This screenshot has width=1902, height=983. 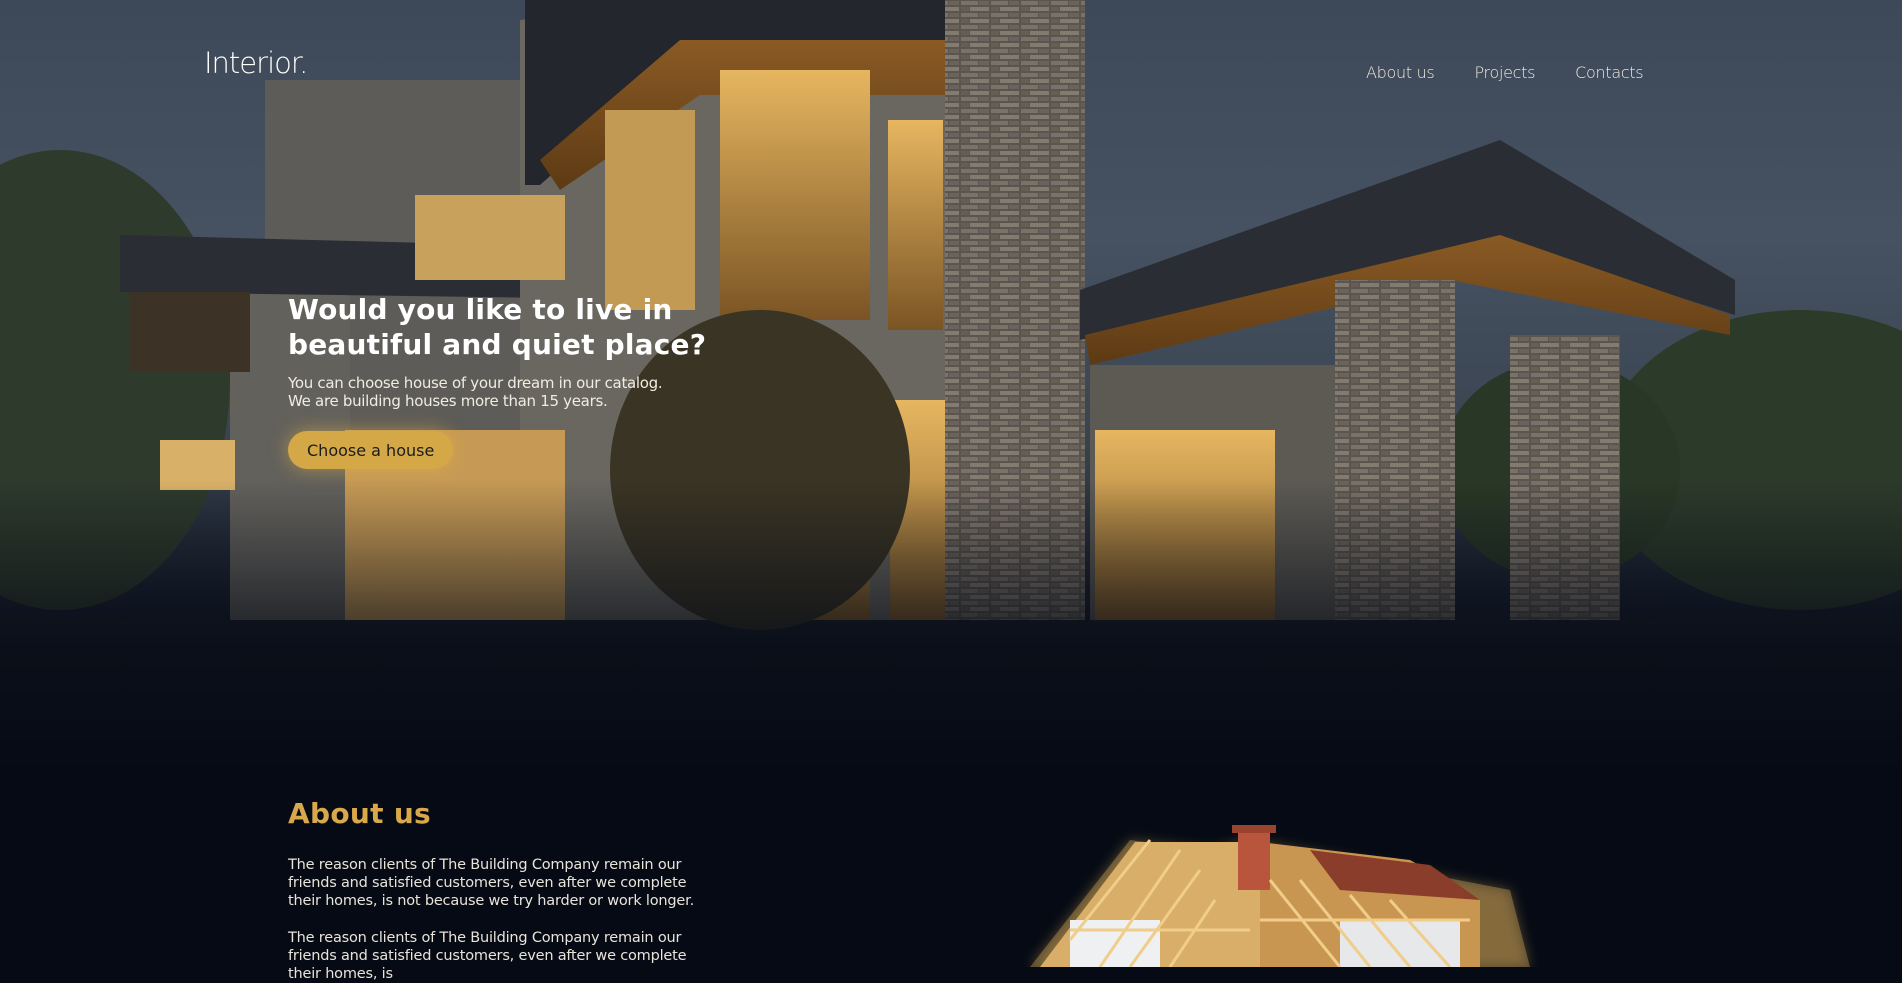 I want to click on nav-link-projects: Projects, so click(x=1504, y=72).